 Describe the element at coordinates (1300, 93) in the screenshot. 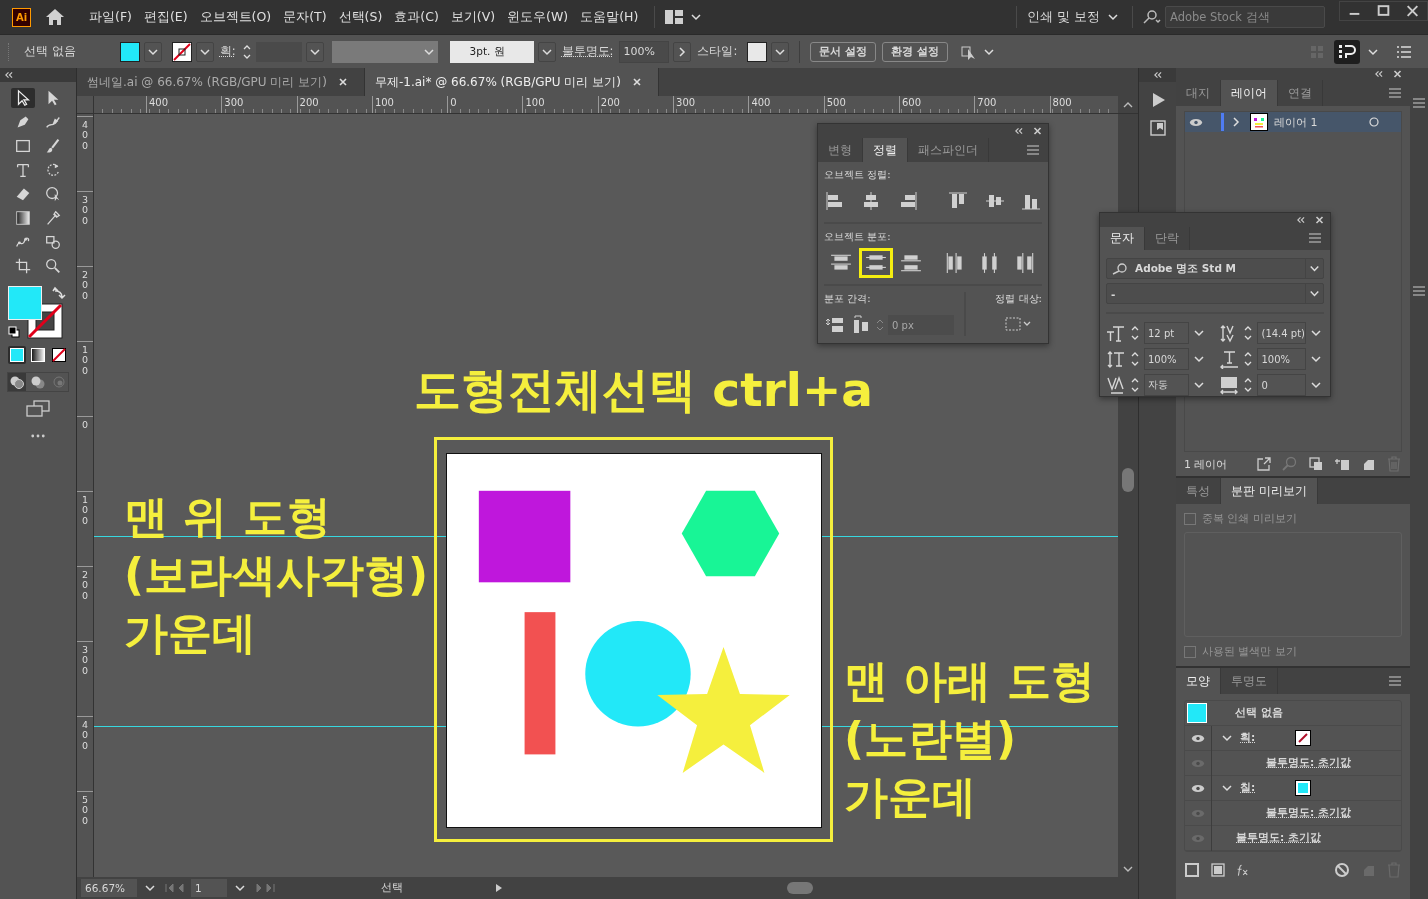

I see `panel-tab: 연결` at that location.